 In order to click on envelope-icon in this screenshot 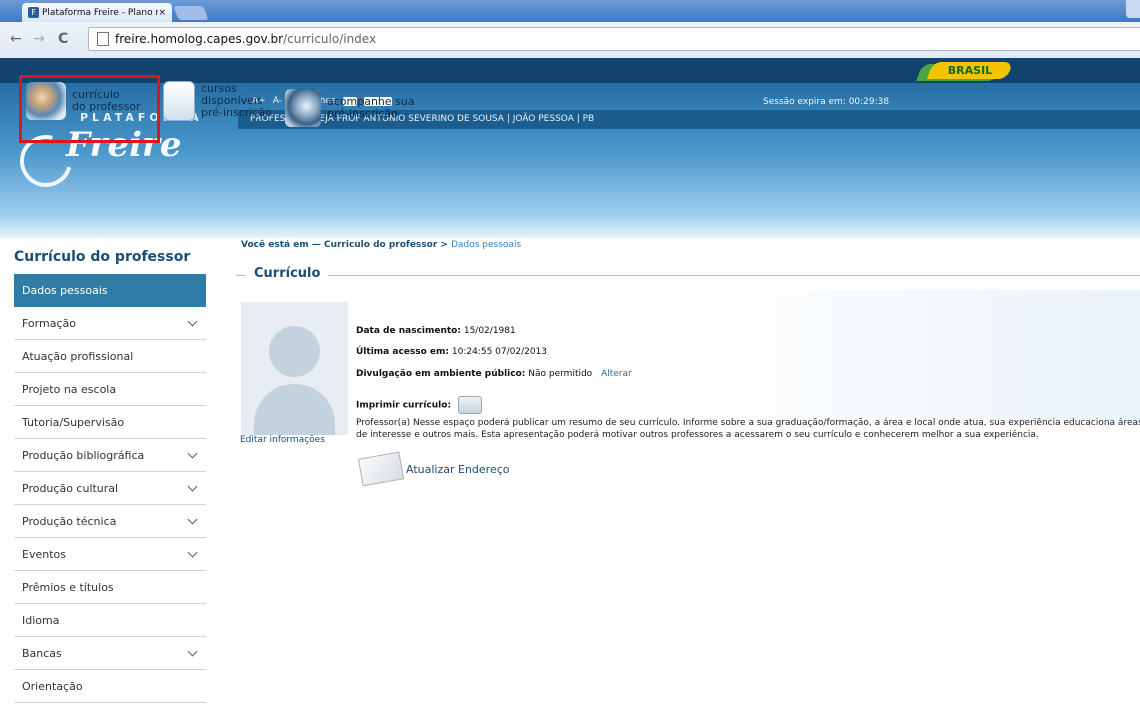, I will do `click(381, 469)`.